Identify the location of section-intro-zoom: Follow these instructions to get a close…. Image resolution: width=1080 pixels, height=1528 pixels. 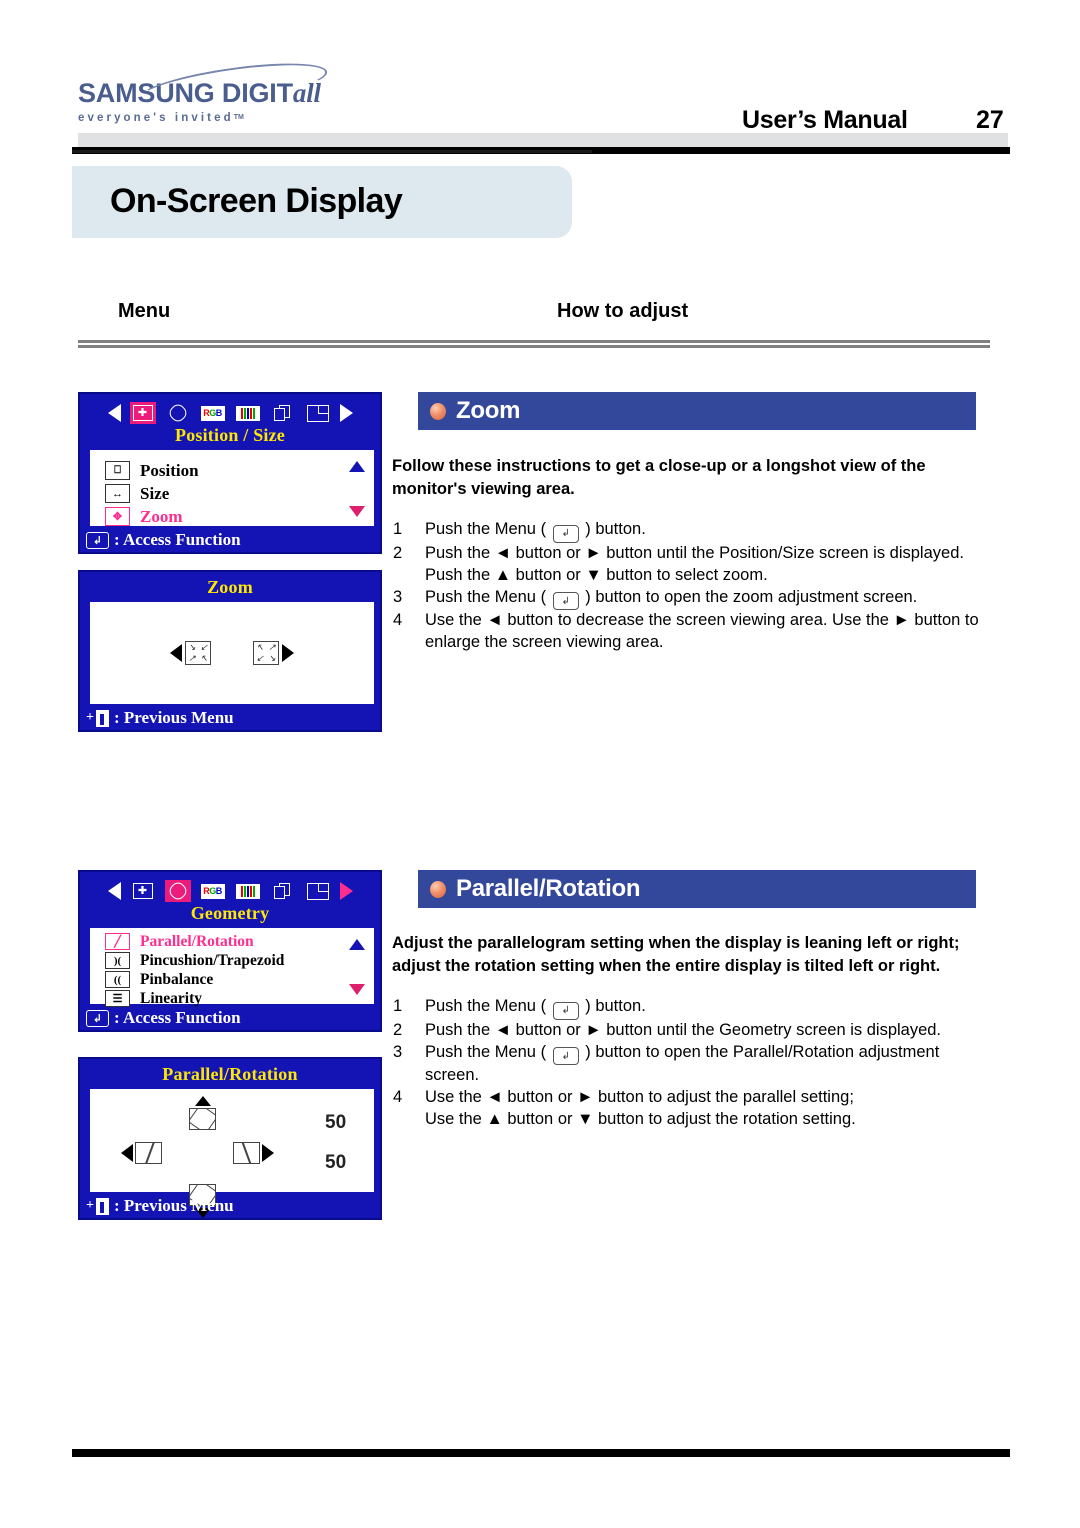
(659, 478).